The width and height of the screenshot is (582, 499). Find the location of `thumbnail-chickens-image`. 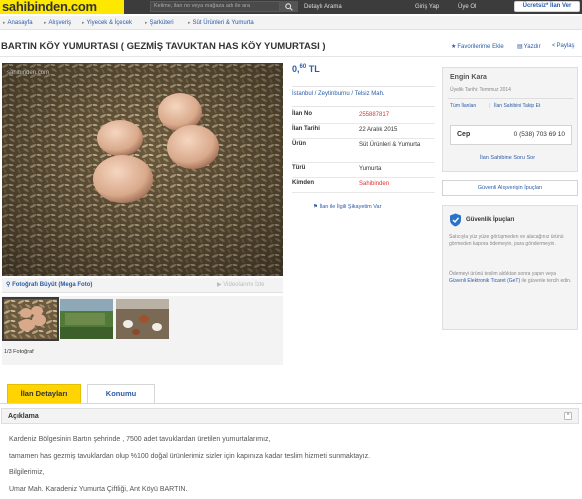

thumbnail-chickens-image is located at coordinates (142, 319).